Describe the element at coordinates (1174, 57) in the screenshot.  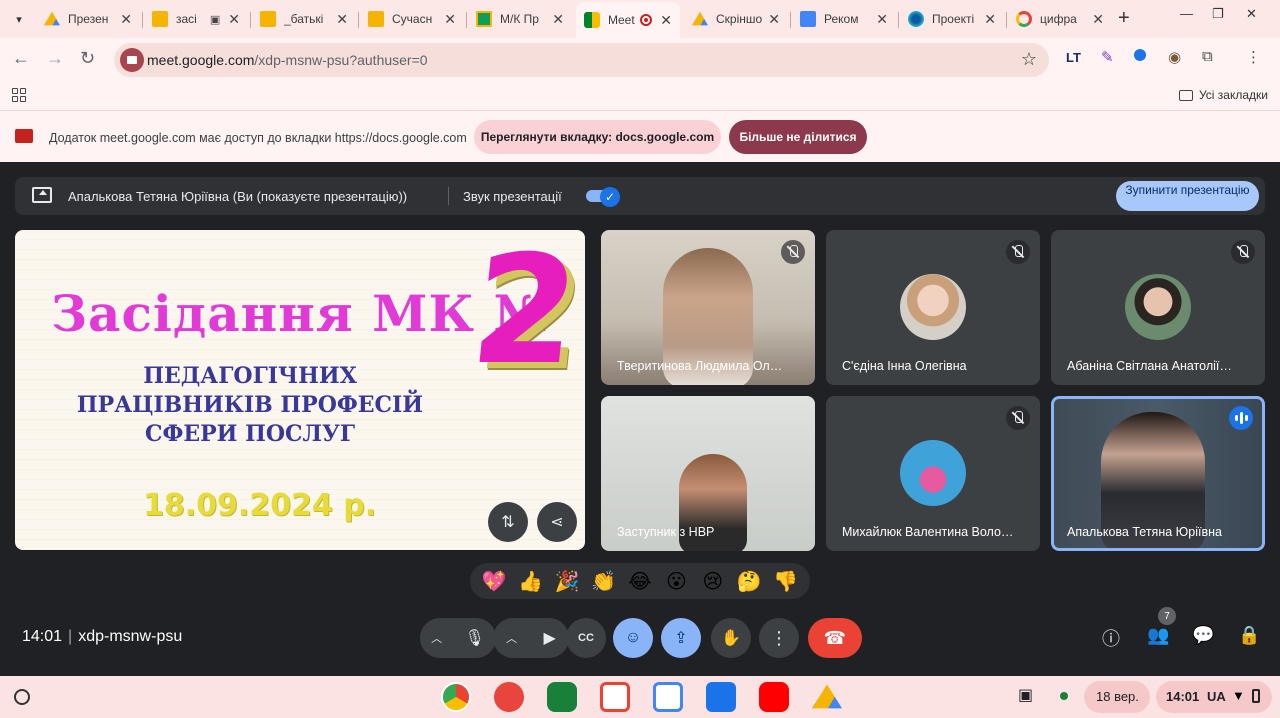
I see `extension-owl-icon: ◉` at that location.